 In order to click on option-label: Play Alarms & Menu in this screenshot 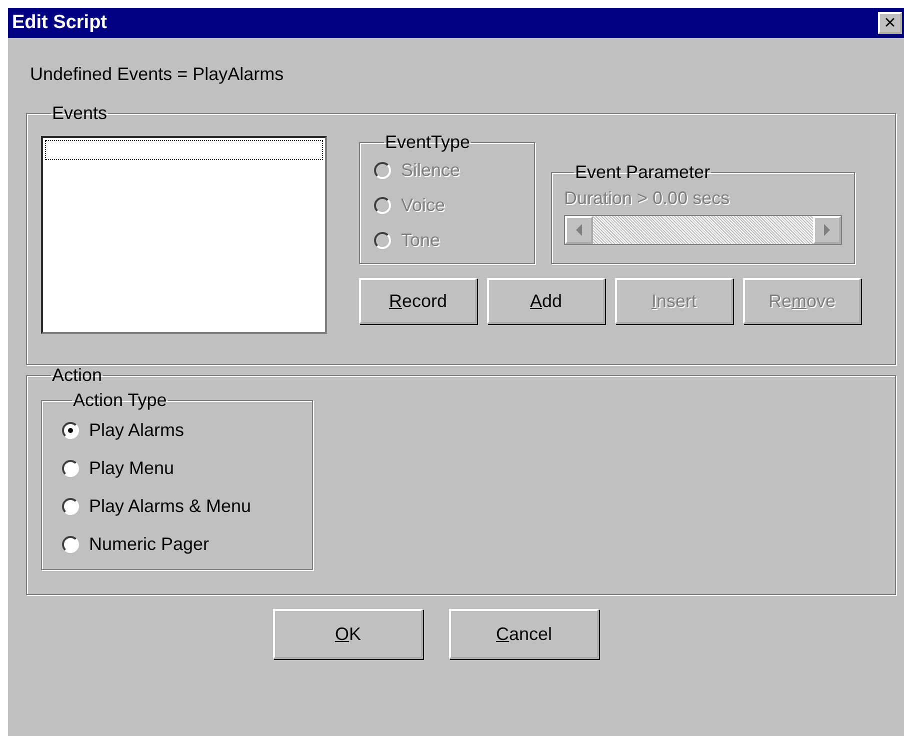, I will do `click(170, 506)`.